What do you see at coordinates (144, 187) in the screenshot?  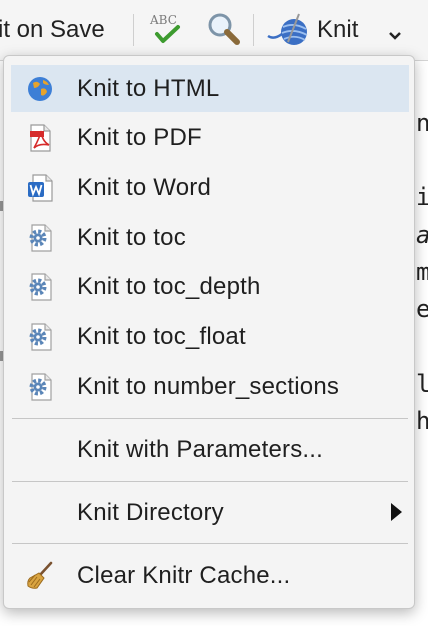 I see `menu-item-label: Knit to Word` at bounding box center [144, 187].